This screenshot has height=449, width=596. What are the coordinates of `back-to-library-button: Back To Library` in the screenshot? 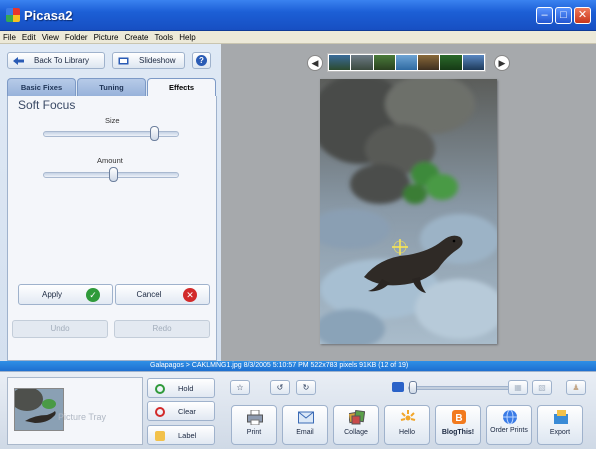 It's located at (56, 60).